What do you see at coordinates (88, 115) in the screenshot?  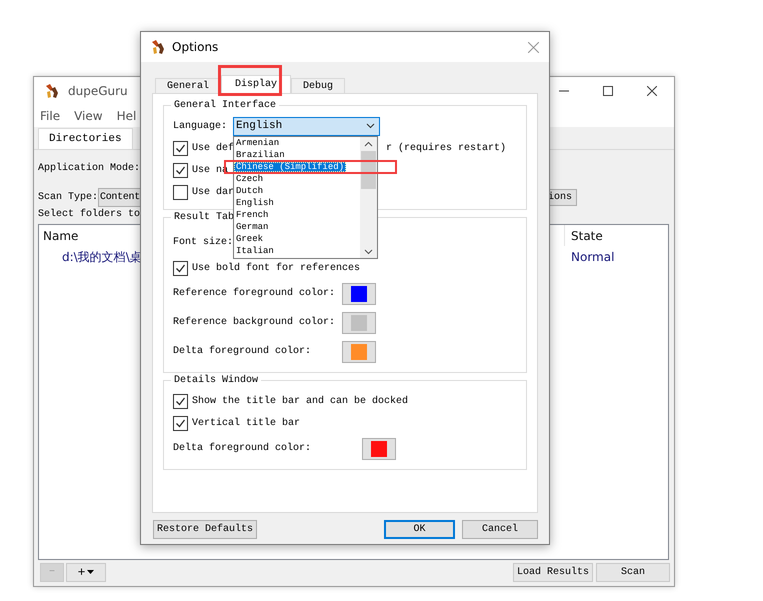 I see `menu-item: View` at bounding box center [88, 115].